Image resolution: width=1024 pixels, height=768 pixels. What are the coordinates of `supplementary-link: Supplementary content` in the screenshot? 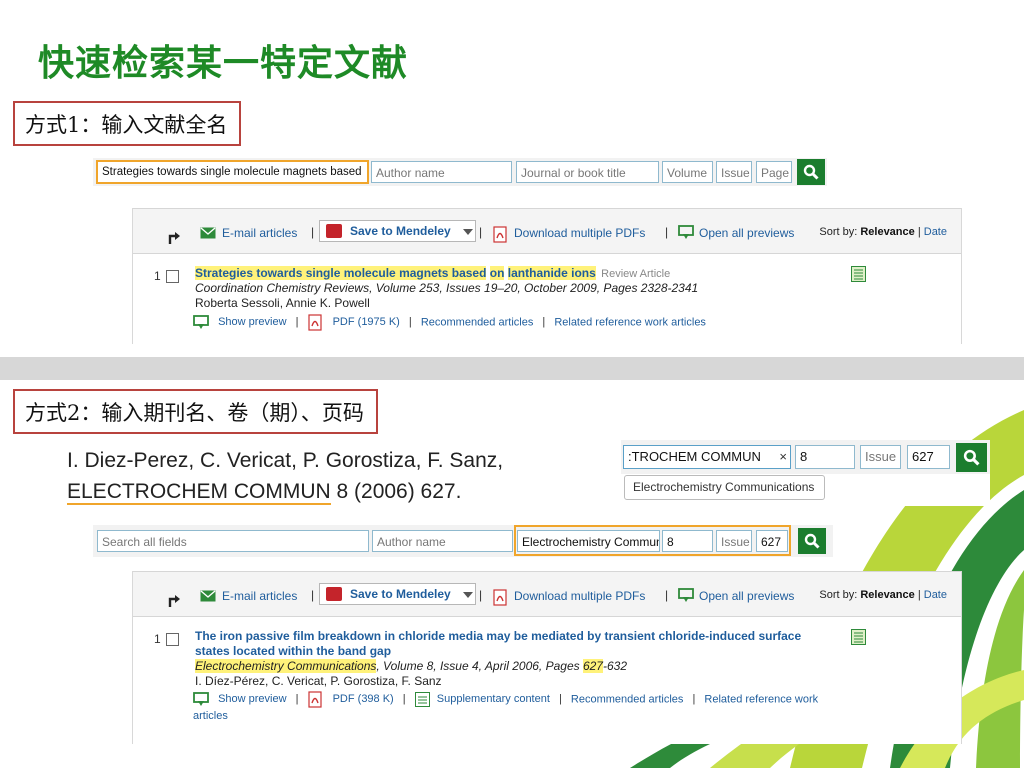 It's located at (493, 699).